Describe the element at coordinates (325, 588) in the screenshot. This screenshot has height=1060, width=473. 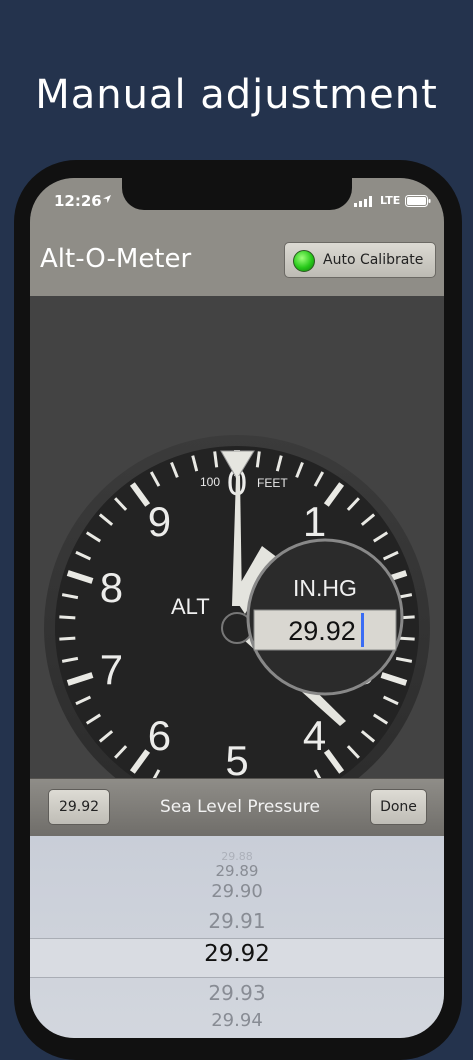
I see `pressure-unit-label: IN.HG` at that location.